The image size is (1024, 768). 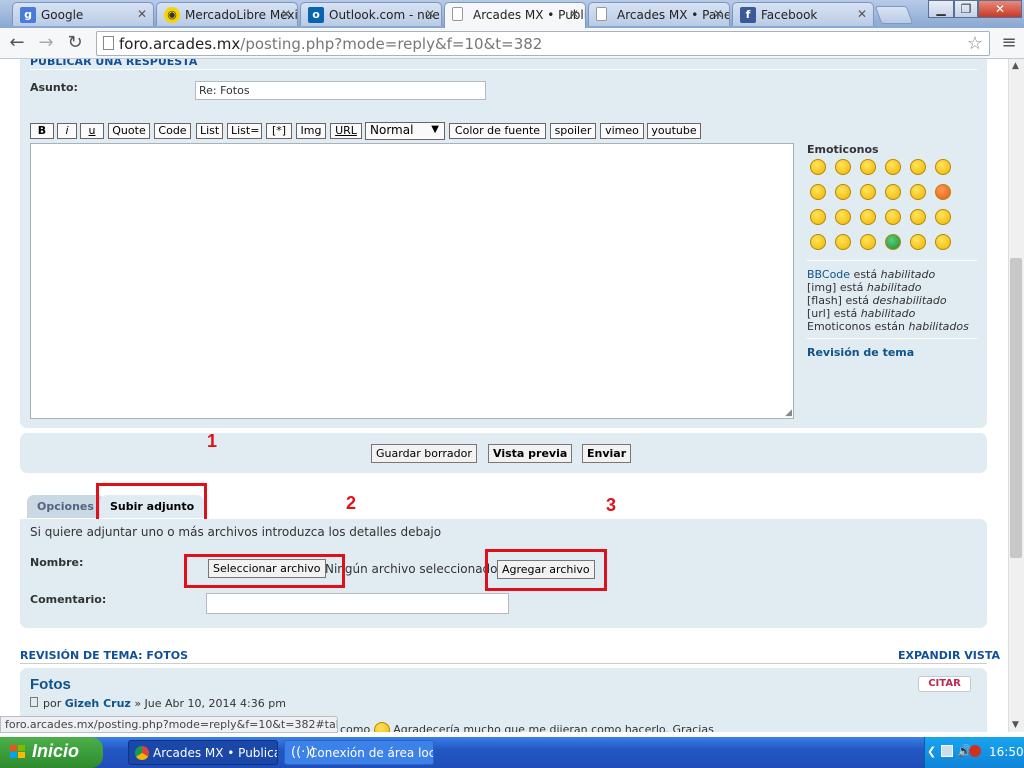 I want to click on minimize-button: ▁, so click(x=941, y=9).